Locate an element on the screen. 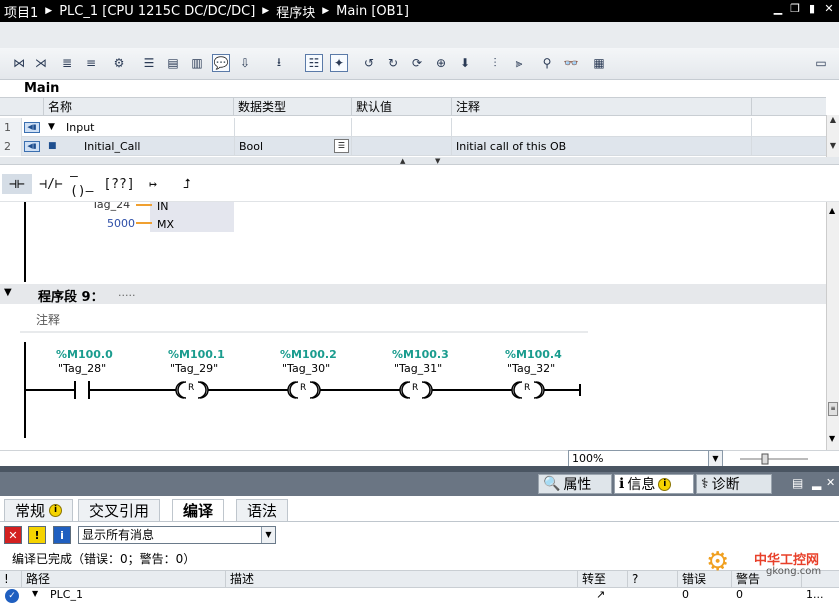 Image resolution: width=839 pixels, height=603 pixels. list-view-icon: ☷ is located at coordinates (314, 63).